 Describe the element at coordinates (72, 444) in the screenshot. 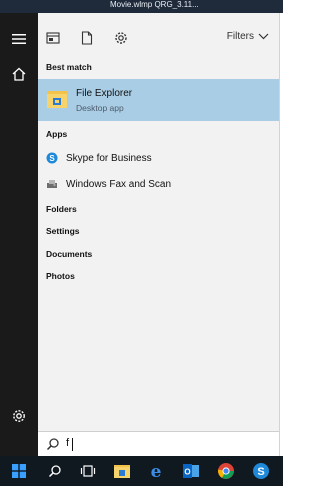

I see `search-caret` at that location.